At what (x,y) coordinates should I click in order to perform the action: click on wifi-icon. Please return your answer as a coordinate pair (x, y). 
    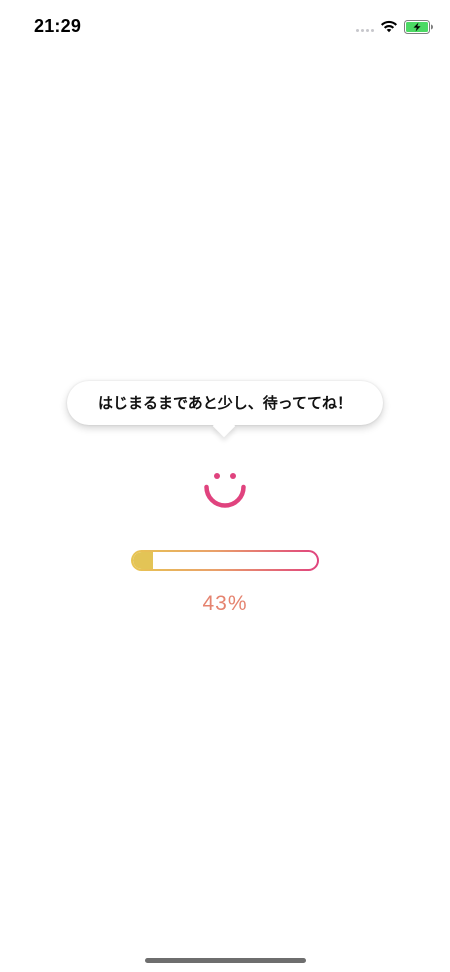
    Looking at the image, I should click on (389, 26).